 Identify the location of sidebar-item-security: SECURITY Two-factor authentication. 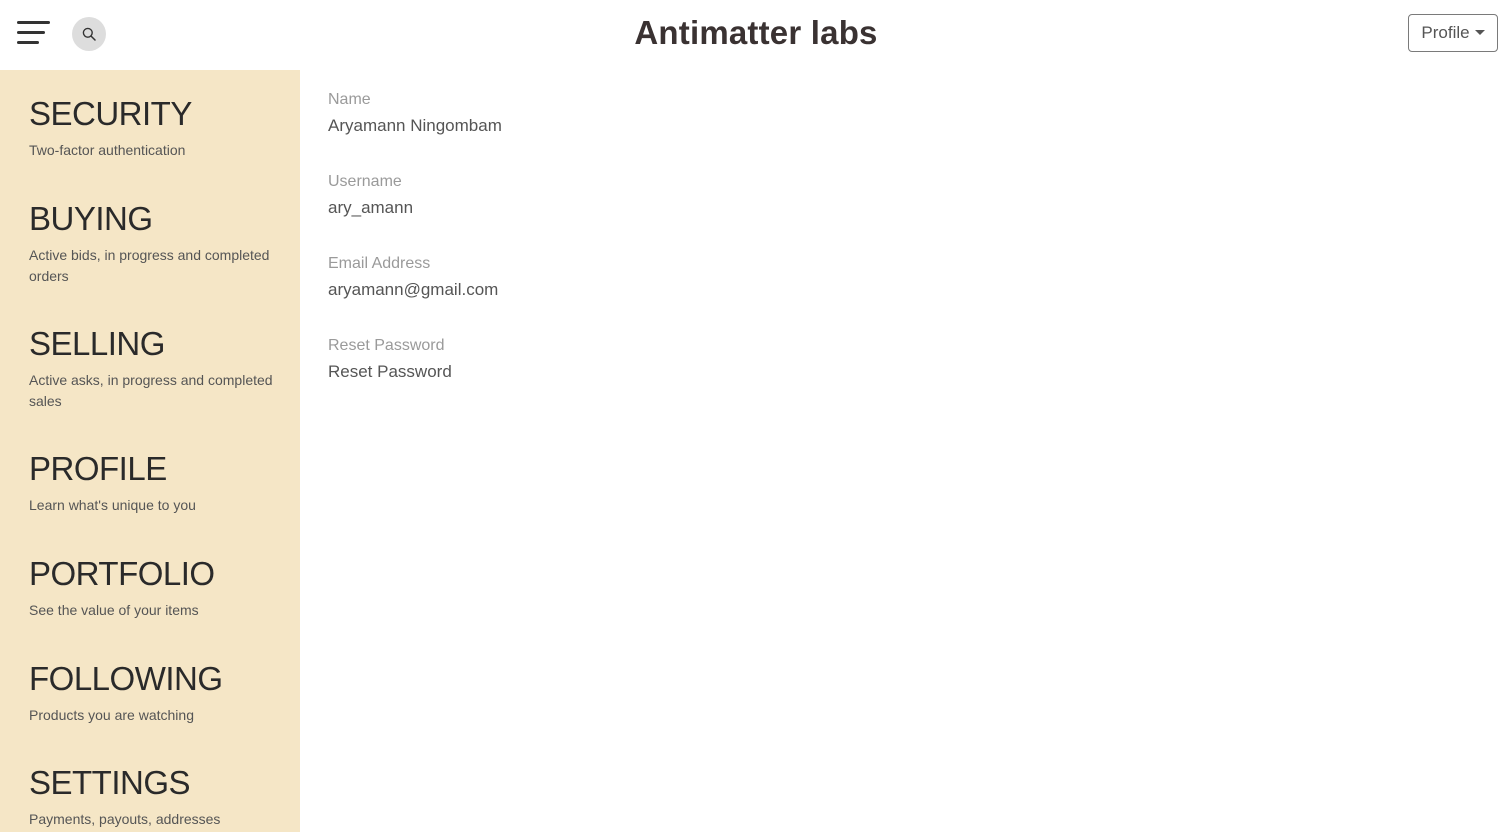
(154, 127).